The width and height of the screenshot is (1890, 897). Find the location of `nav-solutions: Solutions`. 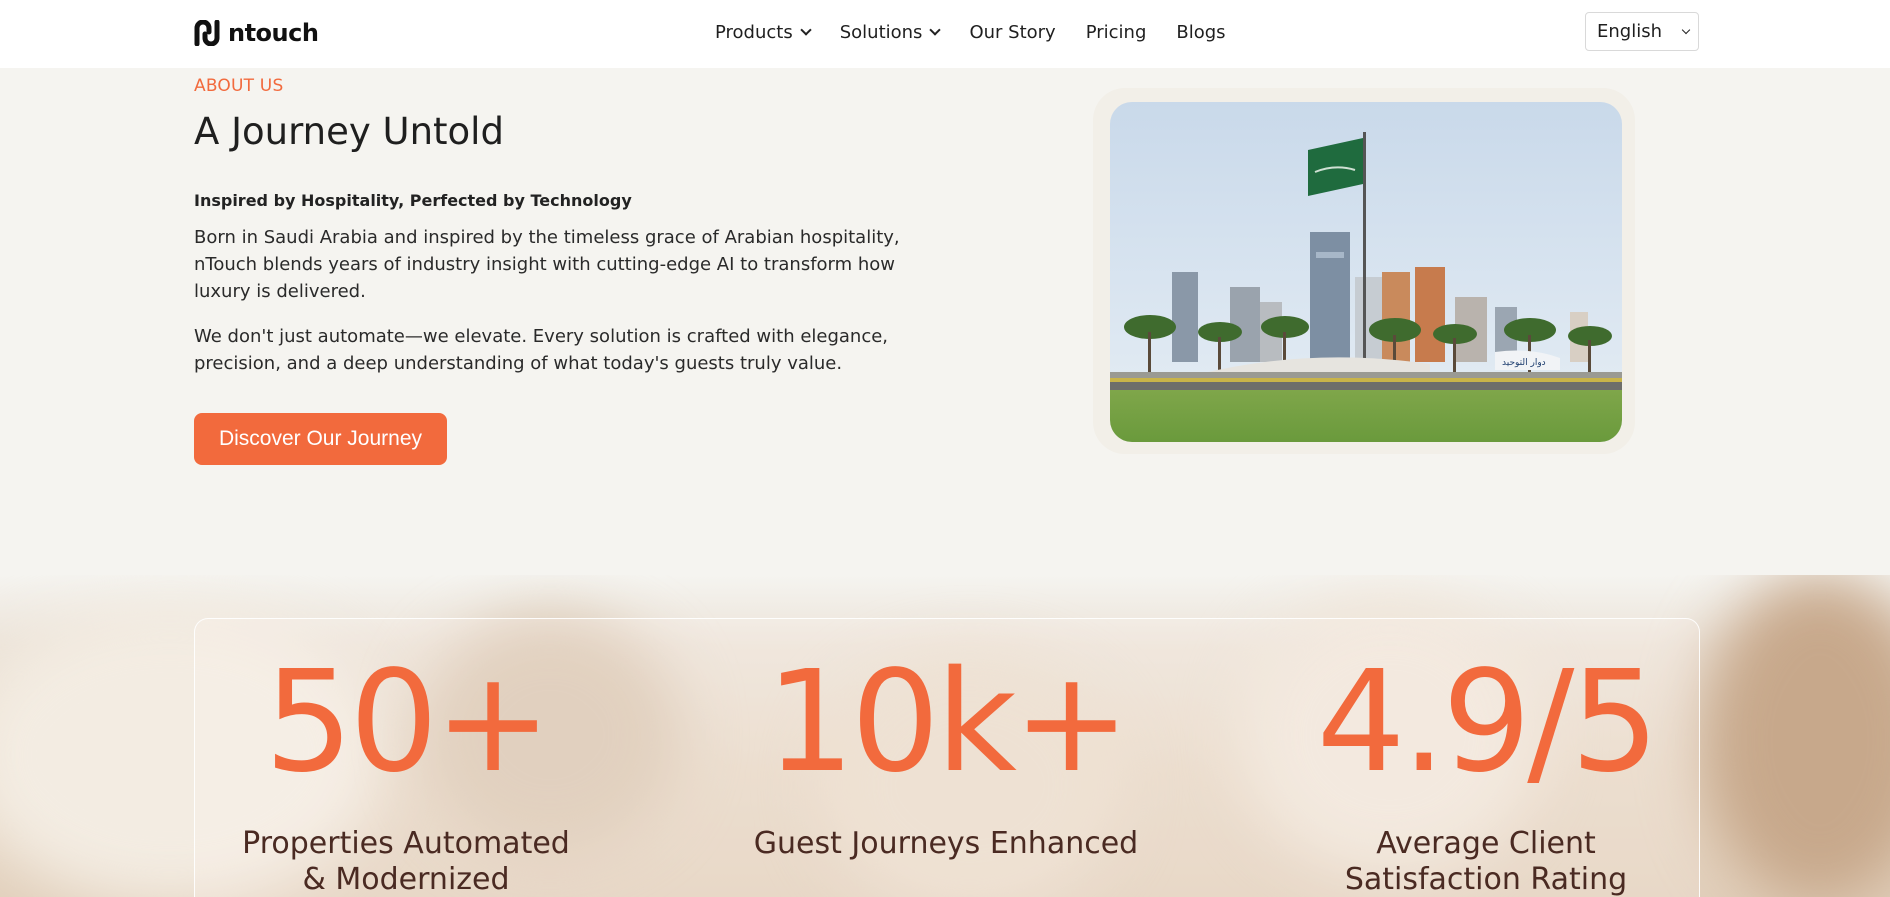

nav-solutions: Solutions is located at coordinates (890, 32).